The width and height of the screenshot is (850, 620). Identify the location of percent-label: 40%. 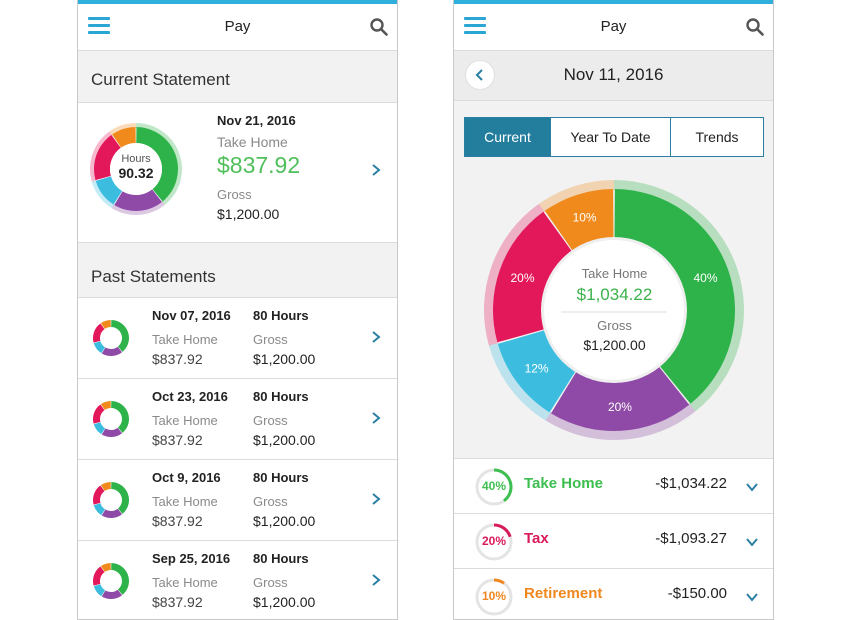
(494, 486).